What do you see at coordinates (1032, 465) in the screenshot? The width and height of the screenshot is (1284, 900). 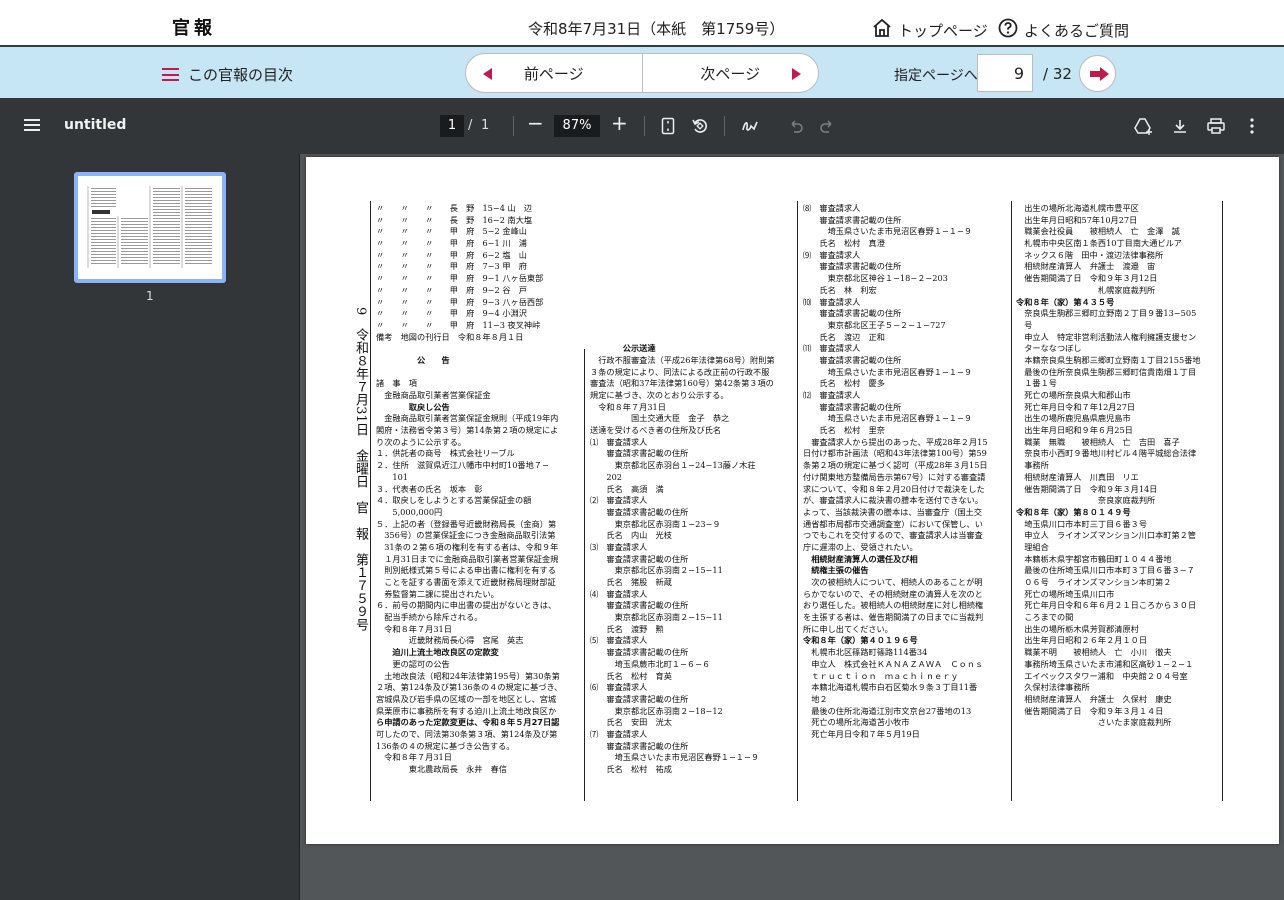 I see `text-line: 事務所` at bounding box center [1032, 465].